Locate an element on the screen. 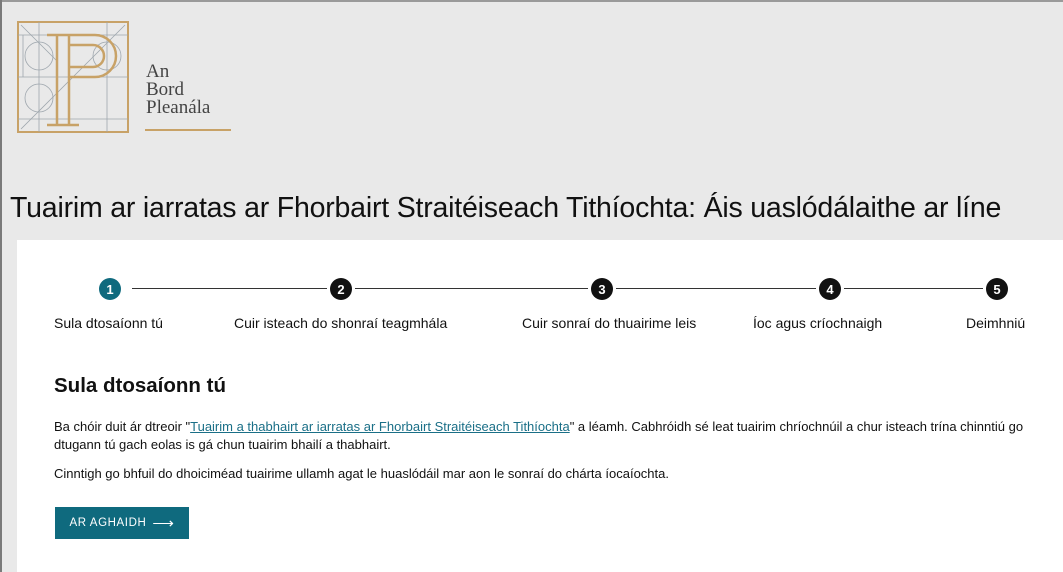  next-button-label: AR AGHAIDH is located at coordinates (108, 523).